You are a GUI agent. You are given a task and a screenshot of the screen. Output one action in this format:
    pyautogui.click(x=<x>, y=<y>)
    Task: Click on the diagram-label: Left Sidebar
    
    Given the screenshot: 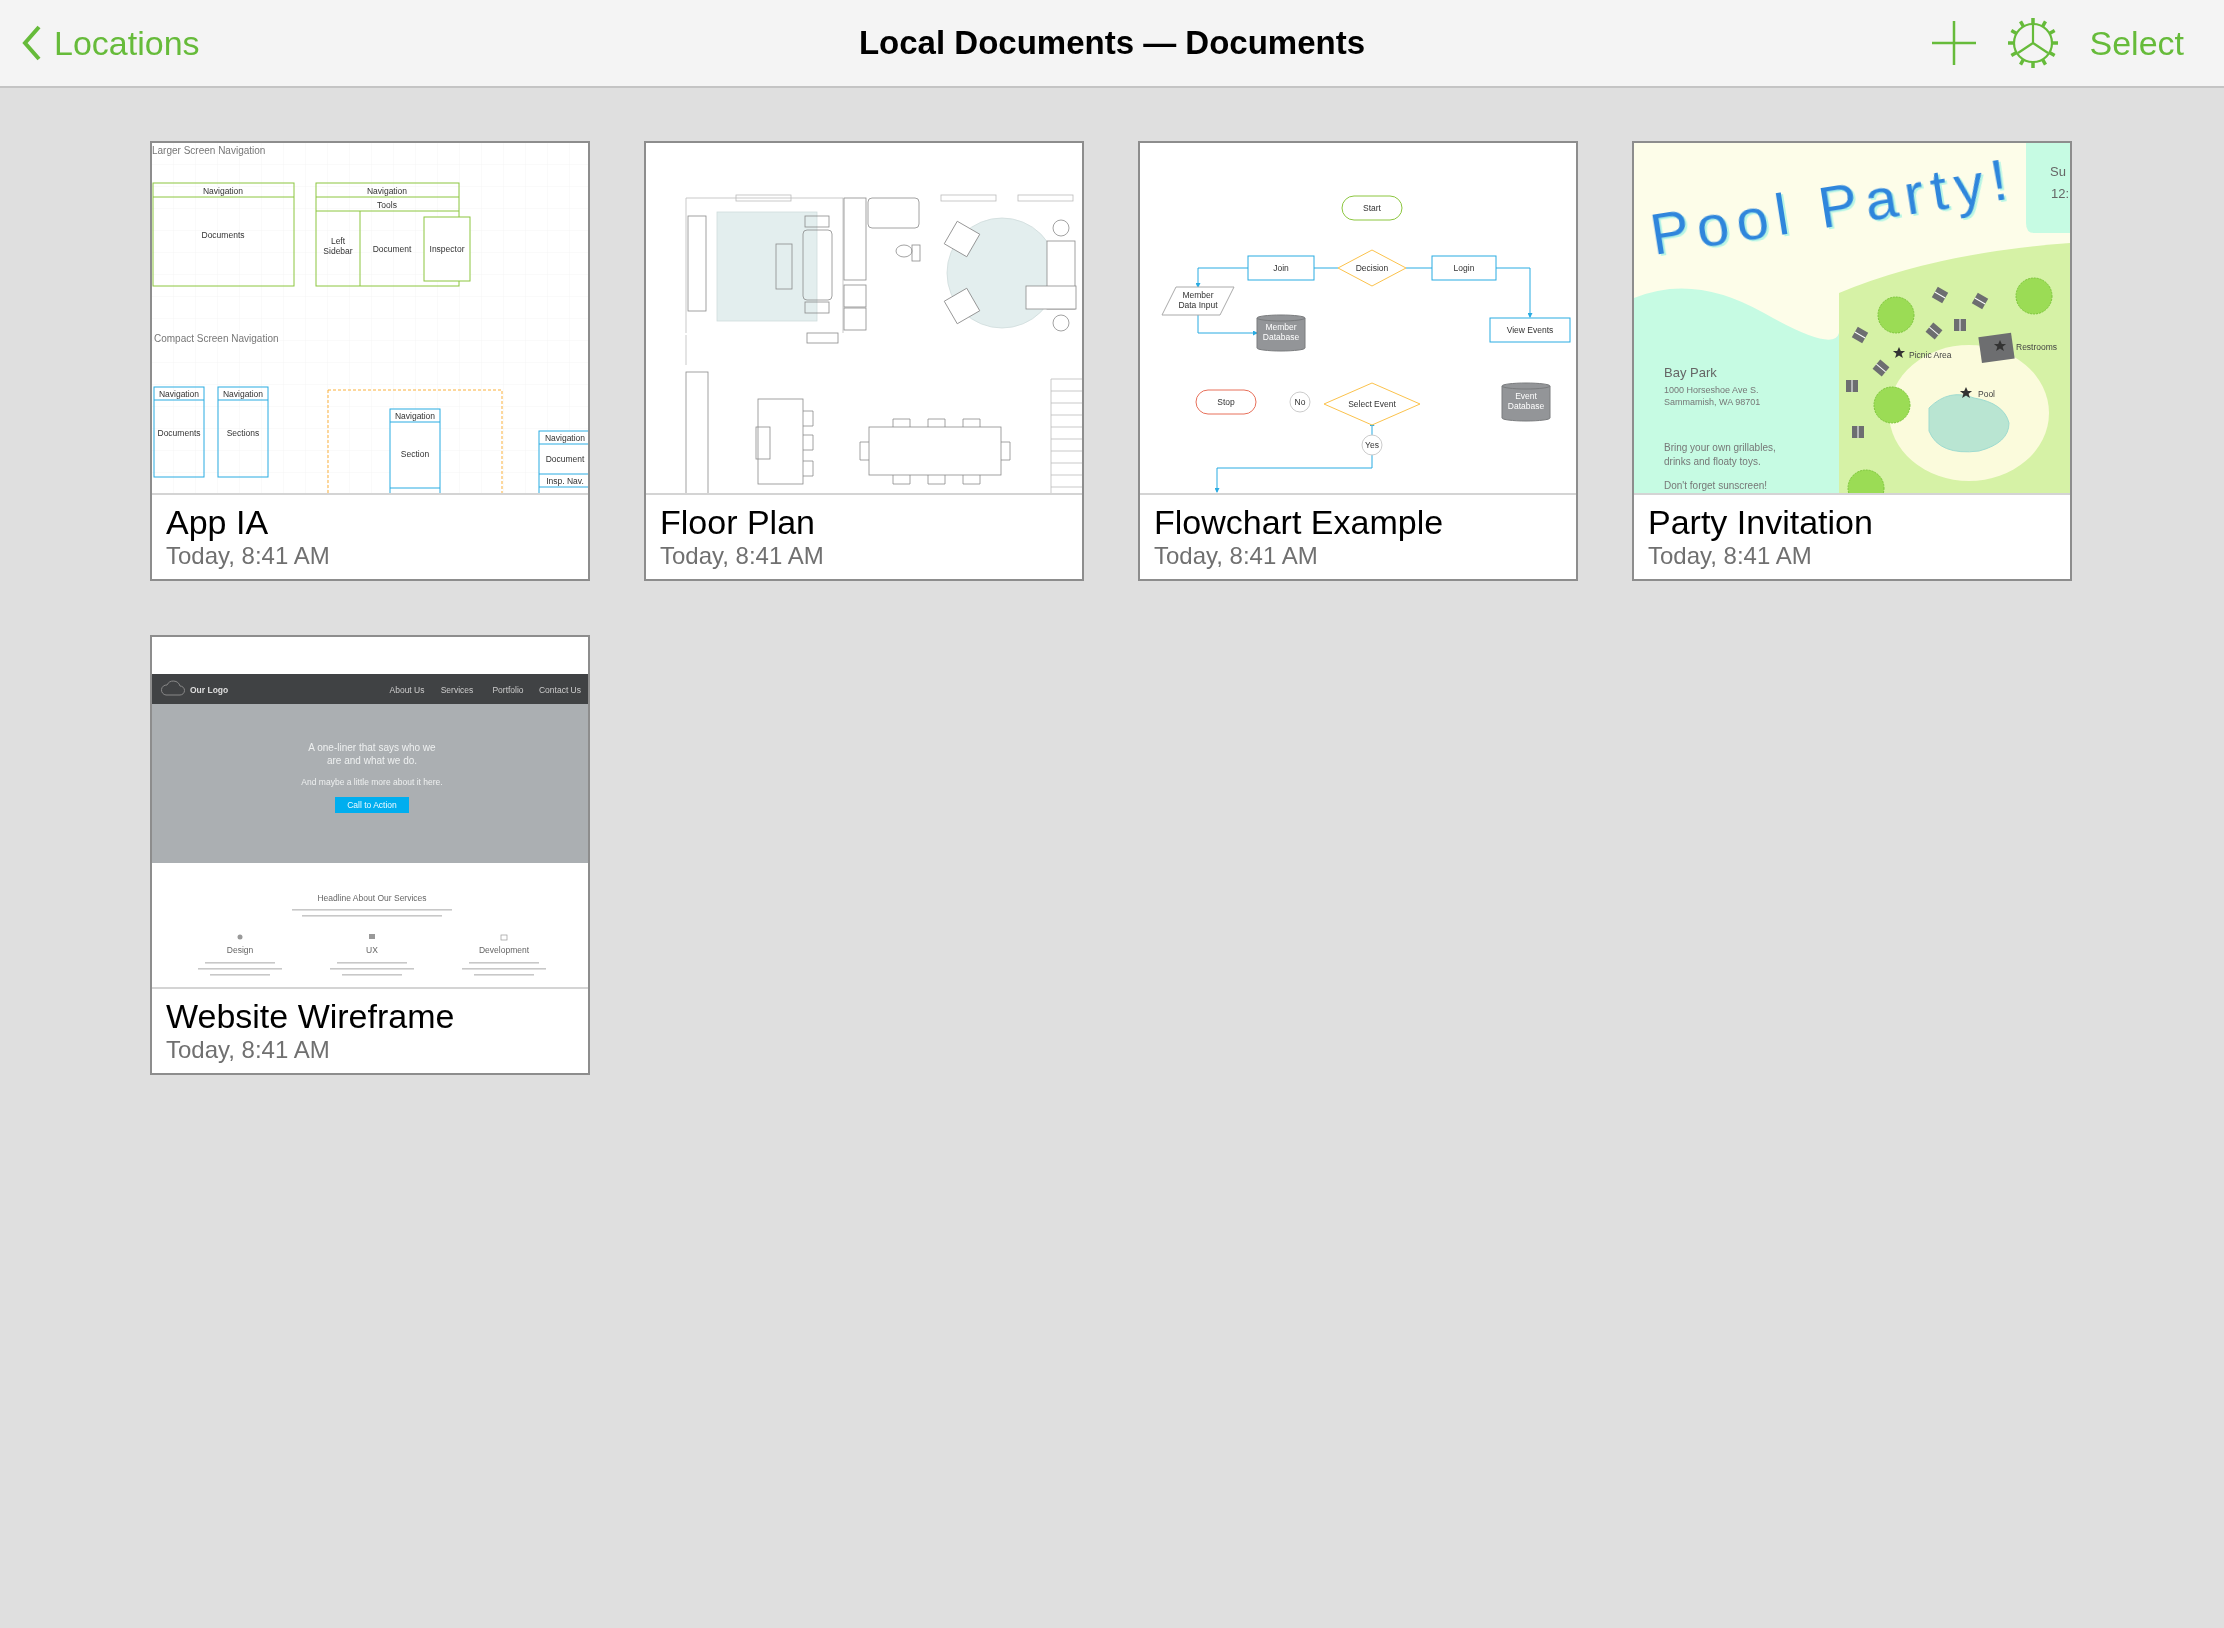 What is the action you would take?
    pyautogui.click(x=338, y=246)
    